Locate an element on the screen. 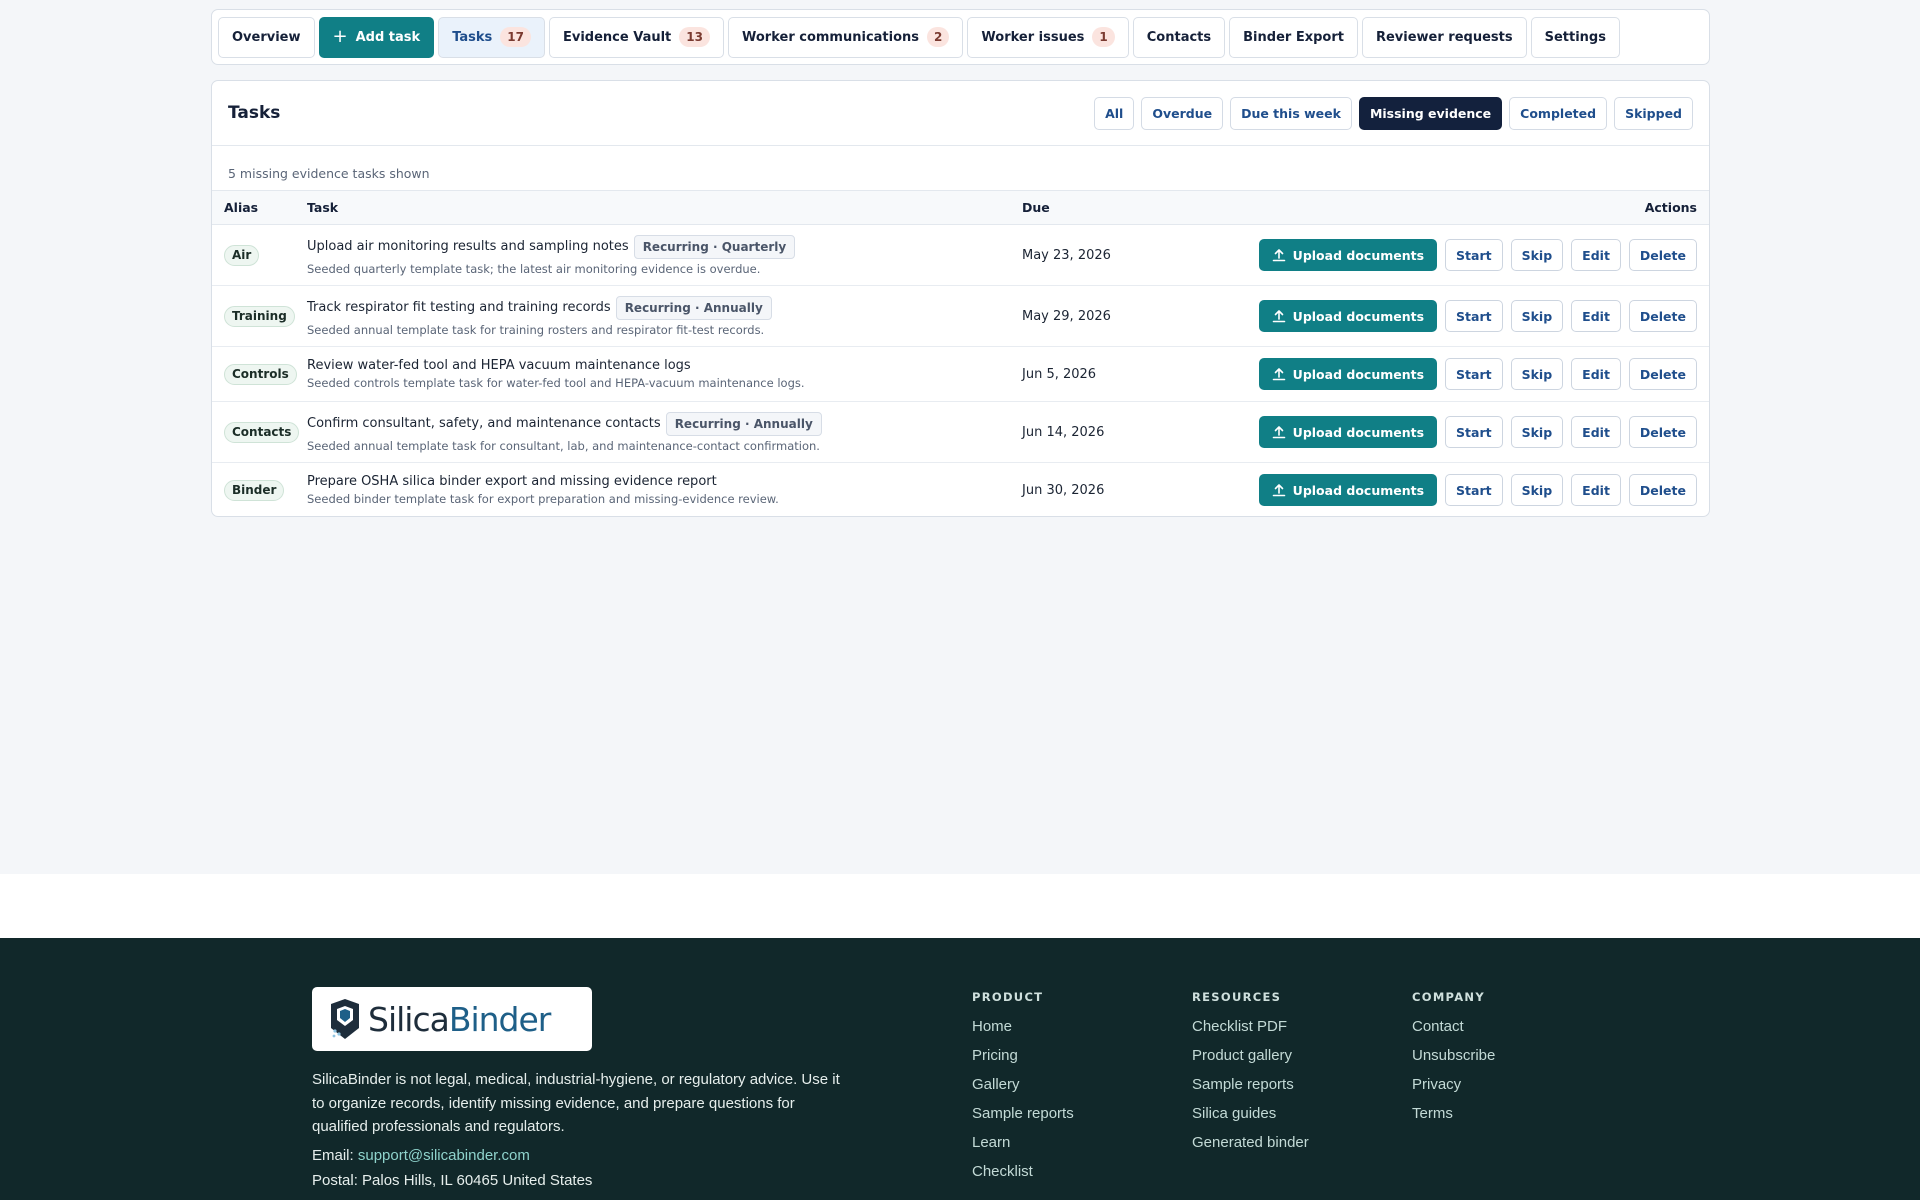 The image size is (1920, 1200). alias-badge: Controls is located at coordinates (260, 374).